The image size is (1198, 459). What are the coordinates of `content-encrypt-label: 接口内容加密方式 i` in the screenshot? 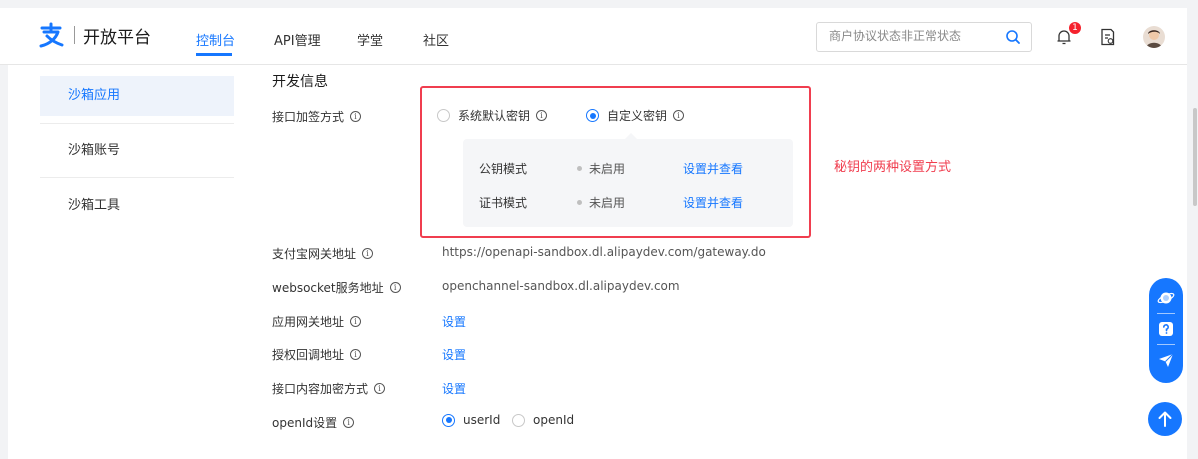 It's located at (329, 388).